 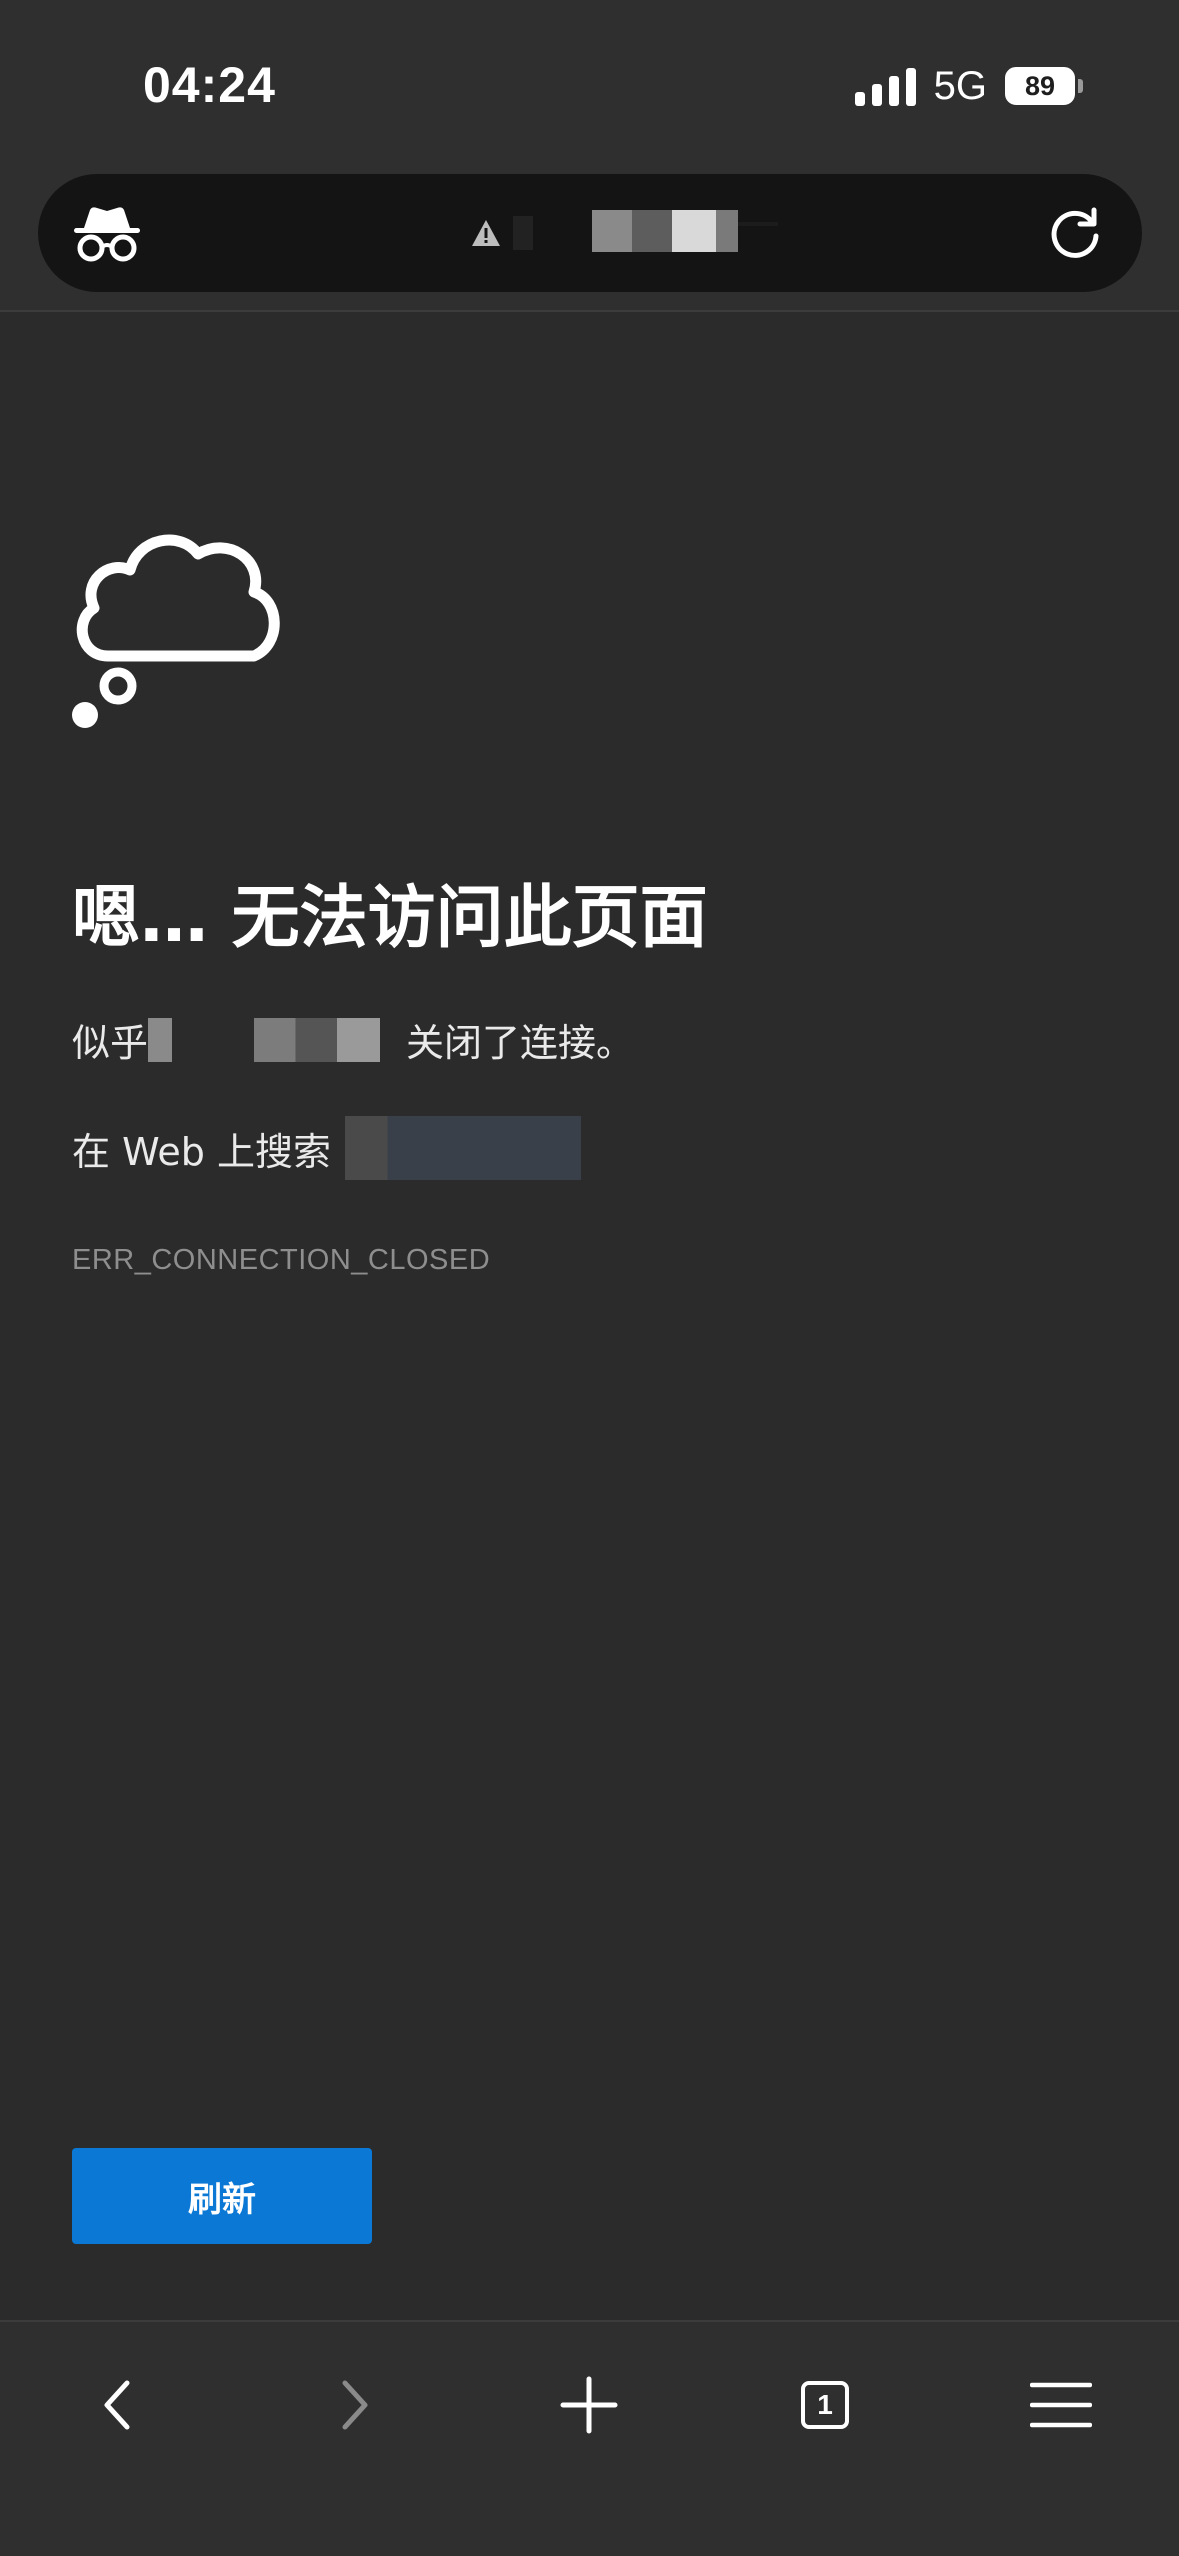 What do you see at coordinates (281, 1260) in the screenshot?
I see `error-code: ERR_CONNECTION_CLOSED` at bounding box center [281, 1260].